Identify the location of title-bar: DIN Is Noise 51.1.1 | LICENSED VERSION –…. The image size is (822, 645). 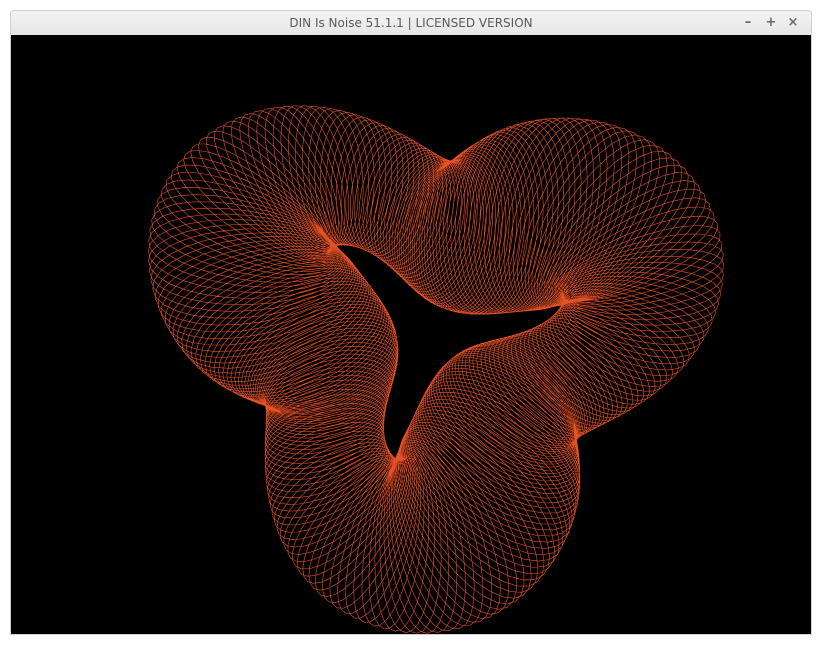
(411, 23).